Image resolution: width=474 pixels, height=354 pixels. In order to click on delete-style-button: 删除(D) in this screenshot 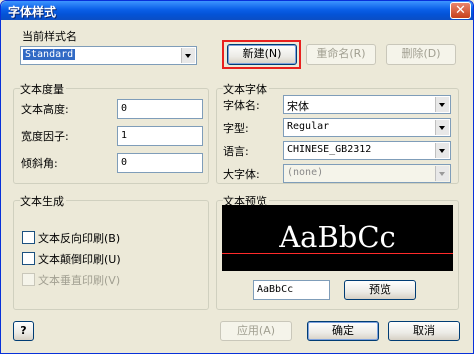, I will do `click(421, 54)`.